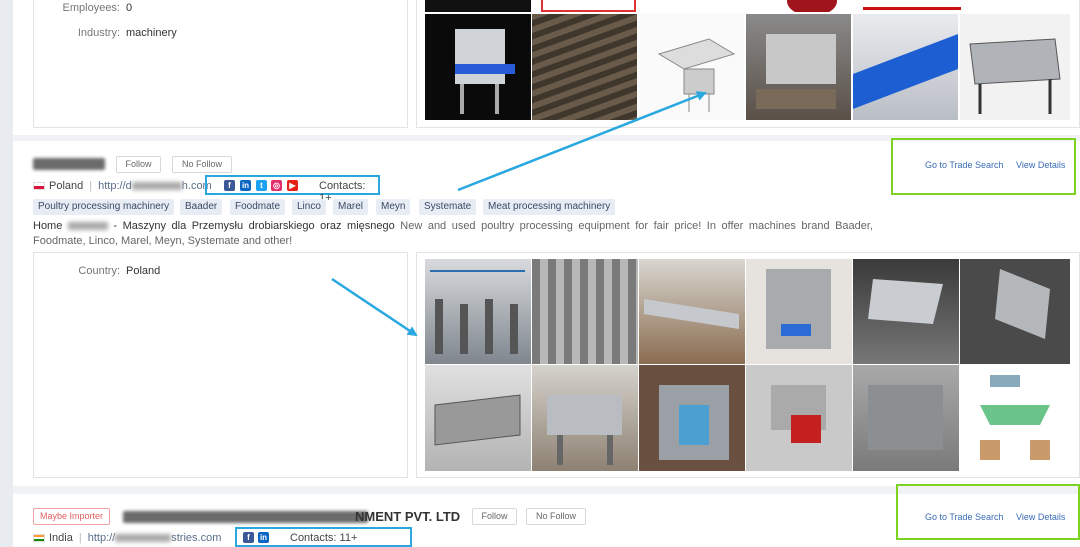 The image size is (1080, 547). Describe the element at coordinates (6, 273) in the screenshot. I see `left-gutter` at that location.